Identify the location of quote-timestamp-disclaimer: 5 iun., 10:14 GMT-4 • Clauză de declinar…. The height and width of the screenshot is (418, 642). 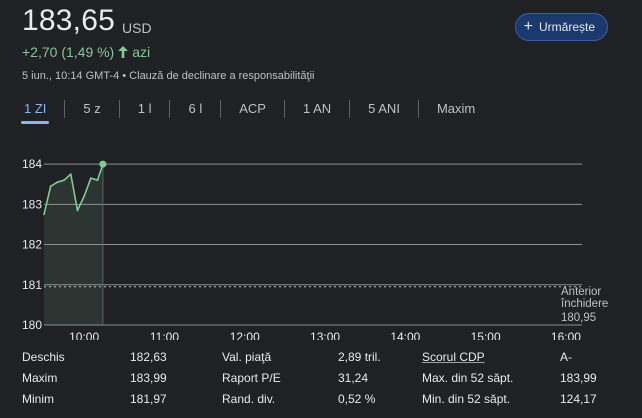
(168, 76).